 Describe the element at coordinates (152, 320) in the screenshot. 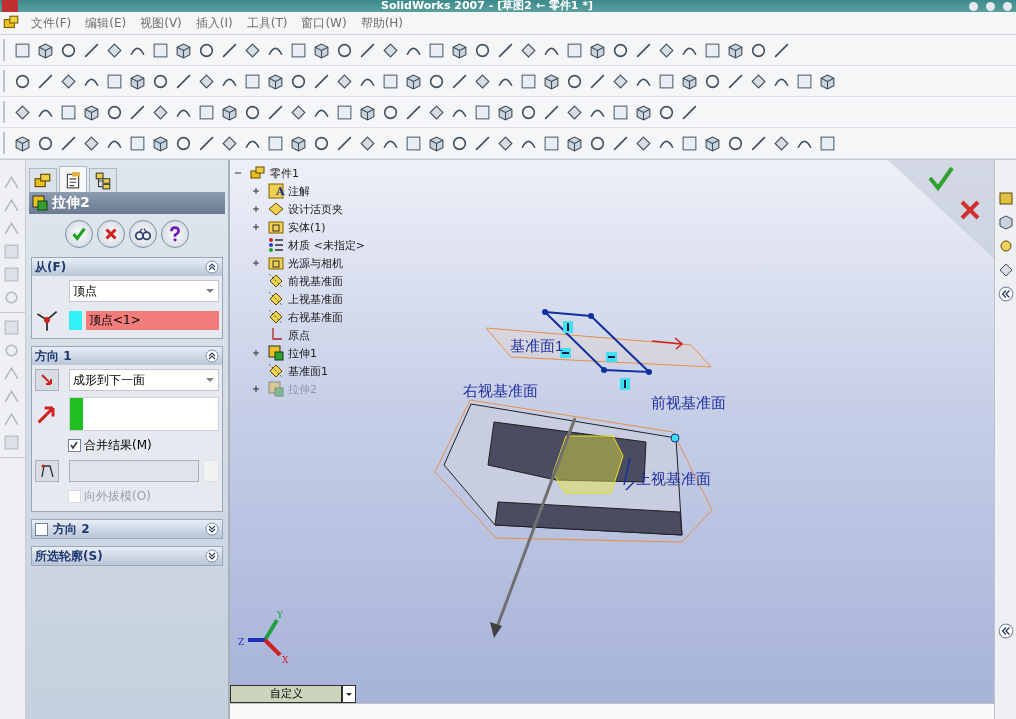

I see `selection-field: 顶点<1>` at that location.